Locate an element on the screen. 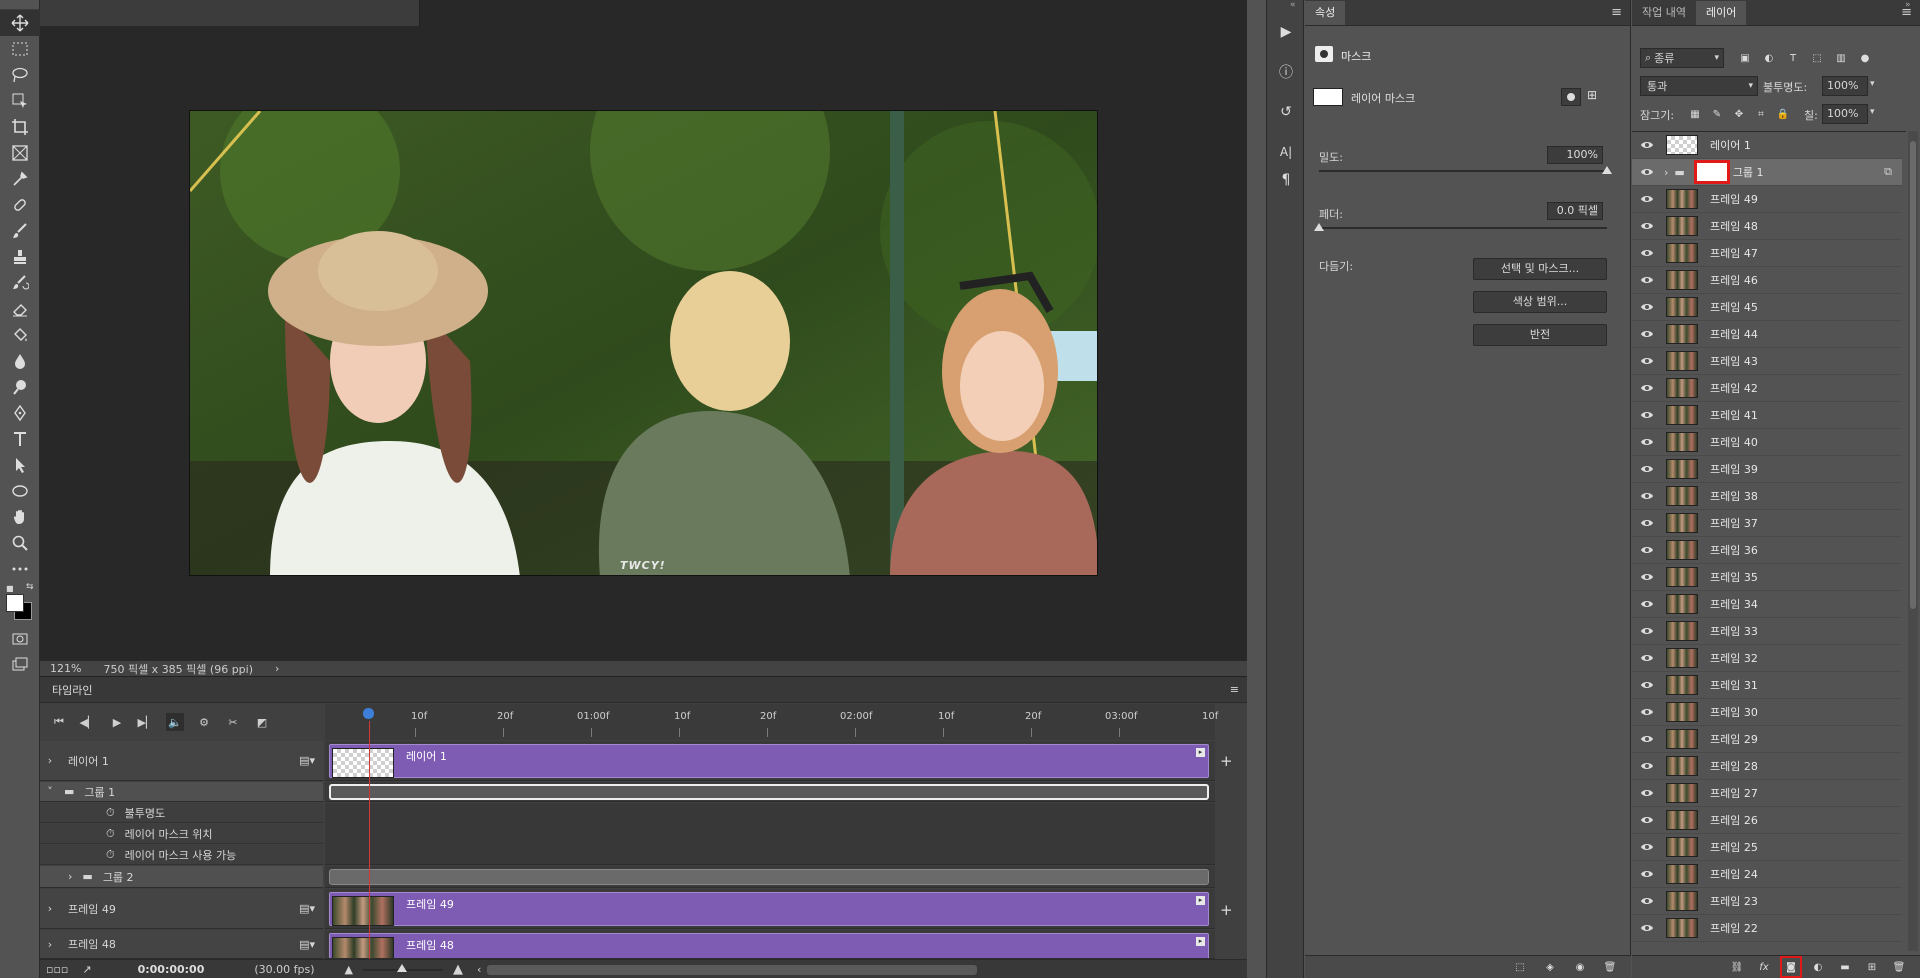 The image size is (1920, 978). scroll-left-icon: ‹ is located at coordinates (479, 969).